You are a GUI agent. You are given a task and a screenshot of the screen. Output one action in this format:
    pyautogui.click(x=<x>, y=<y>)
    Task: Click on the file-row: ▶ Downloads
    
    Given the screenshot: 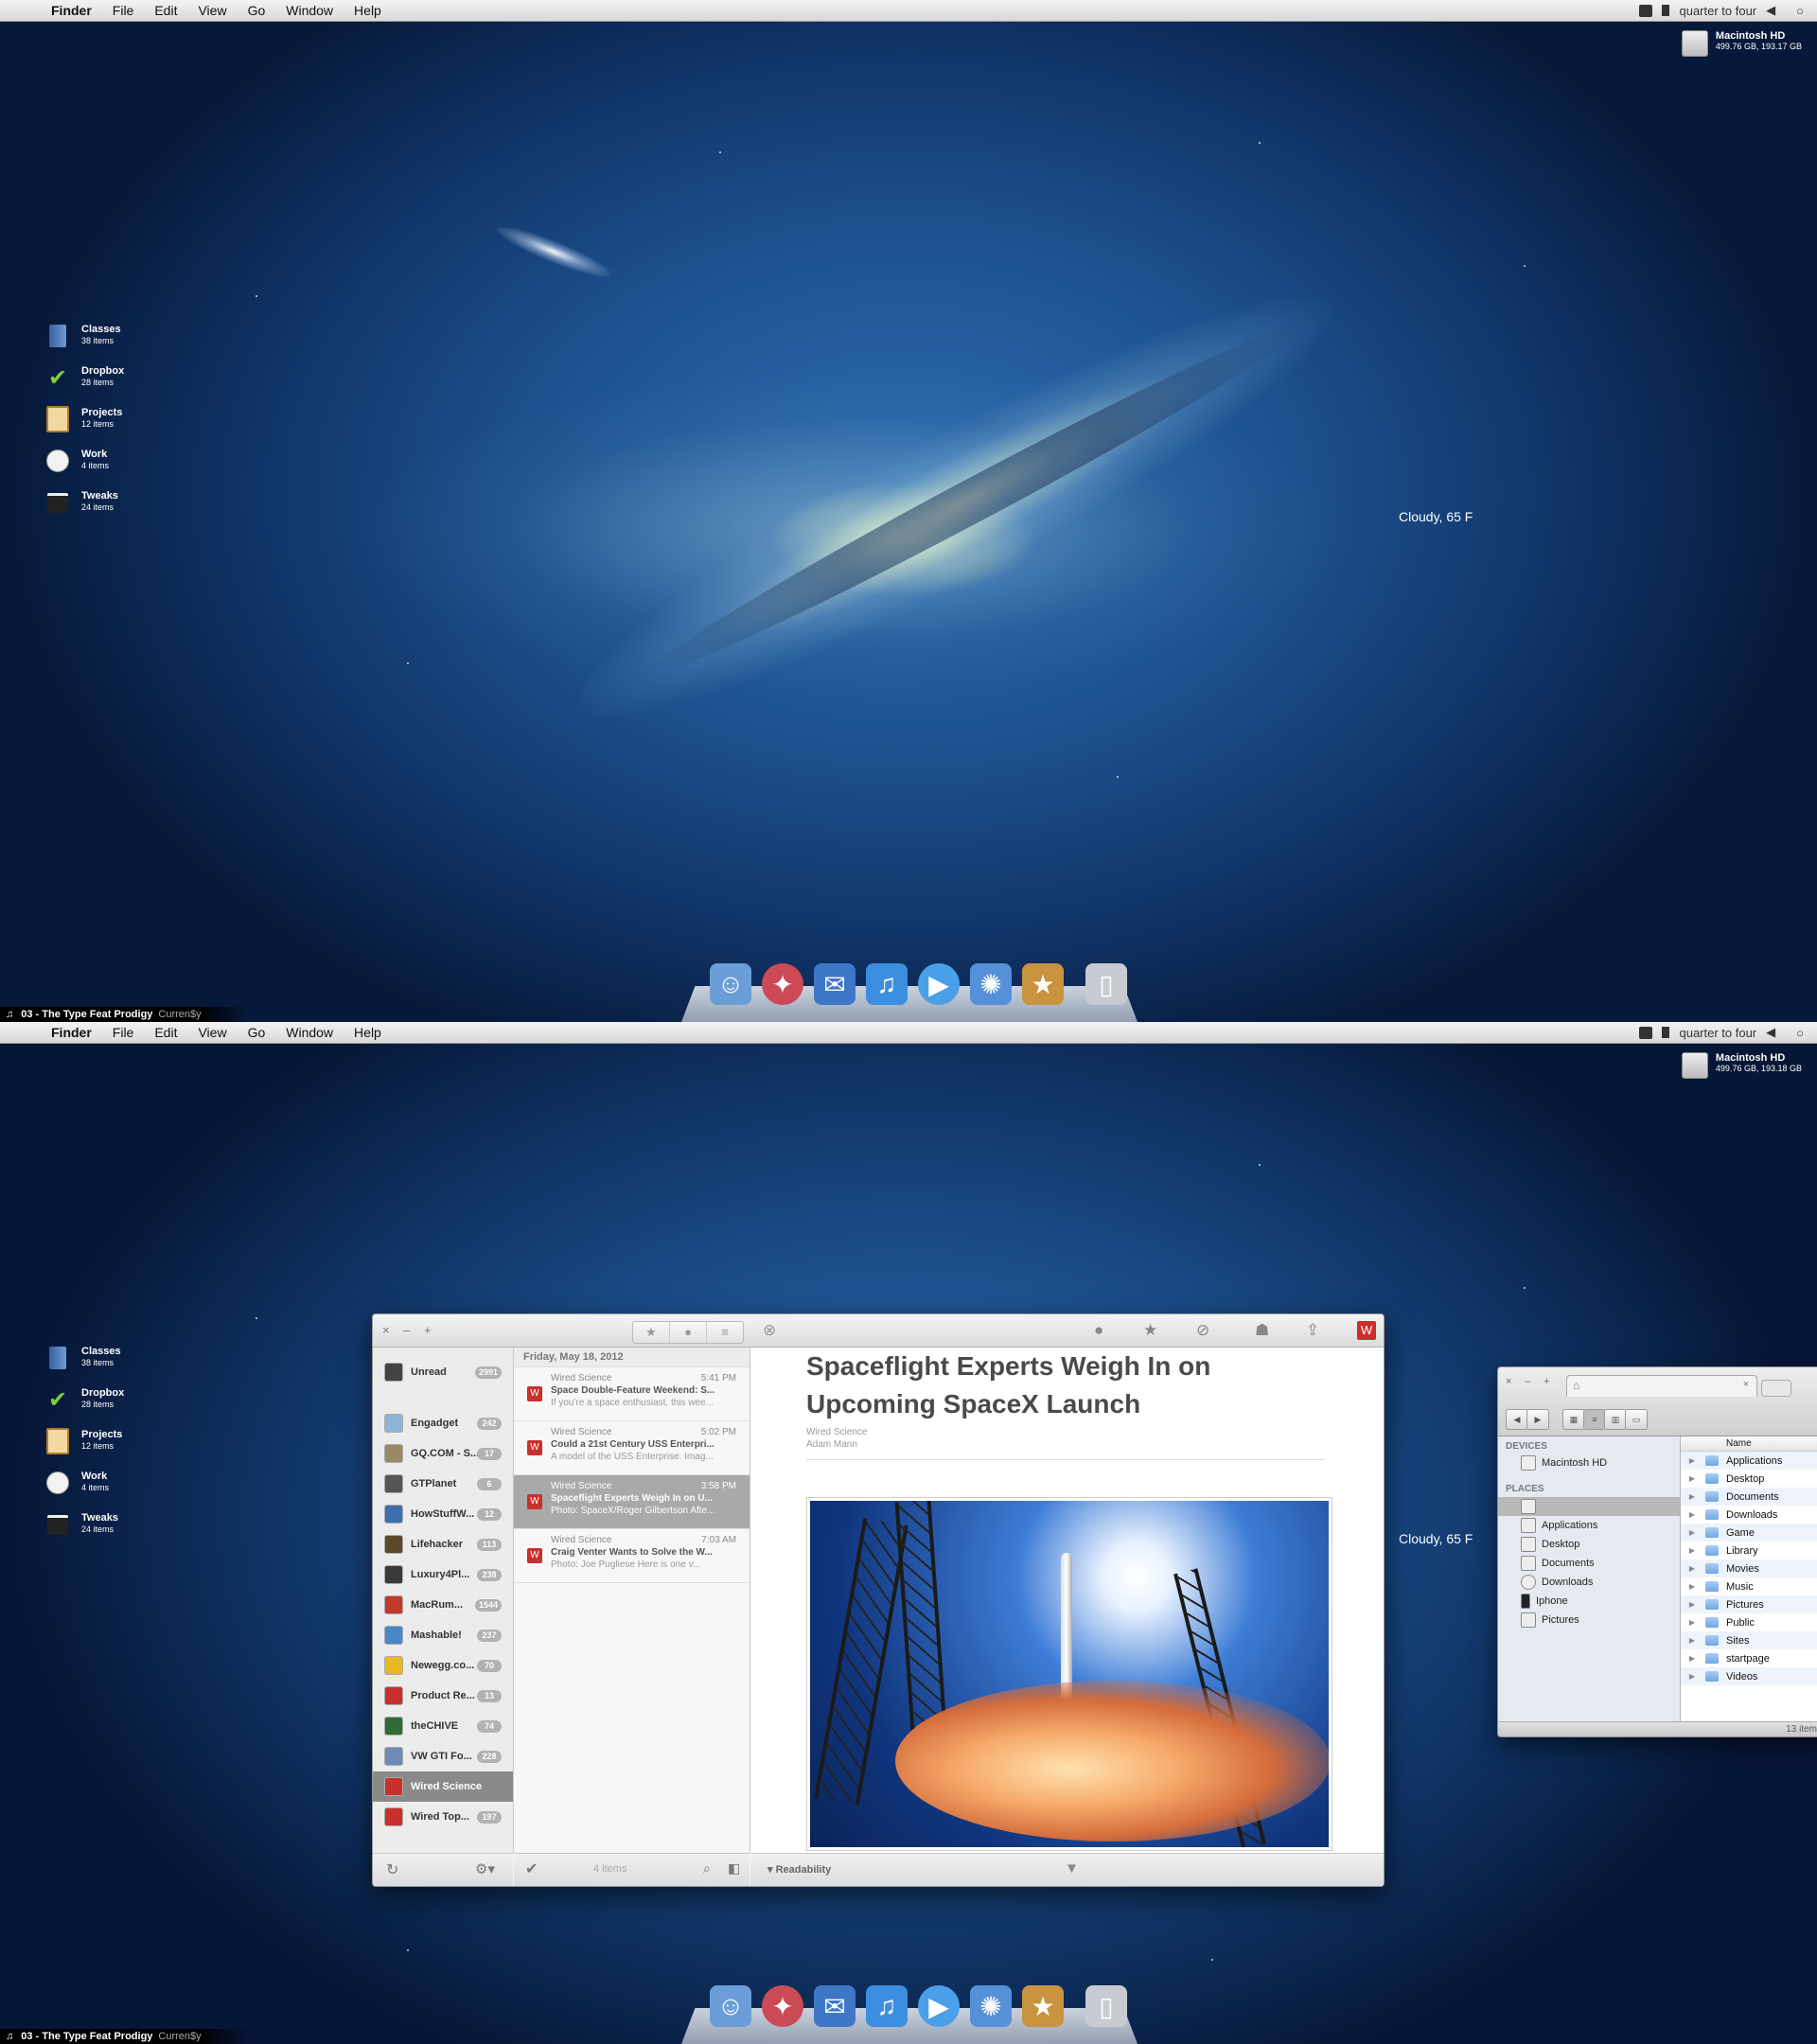 What is the action you would take?
    pyautogui.click(x=1749, y=1515)
    